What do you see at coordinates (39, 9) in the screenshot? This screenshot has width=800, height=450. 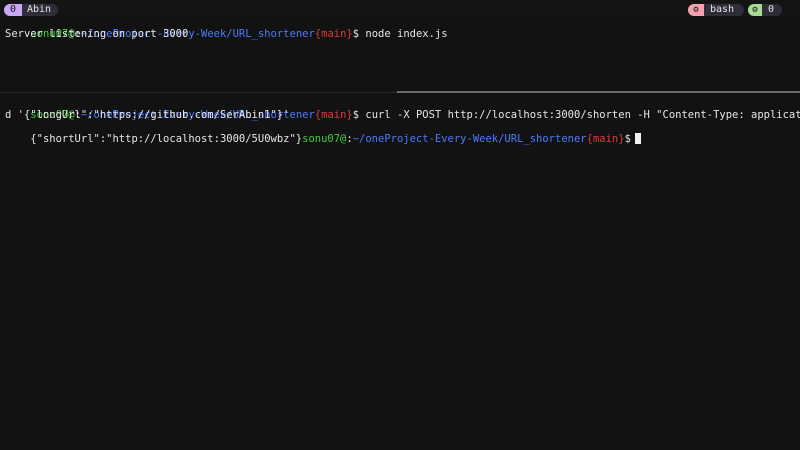 I see `session-name: Abin` at bounding box center [39, 9].